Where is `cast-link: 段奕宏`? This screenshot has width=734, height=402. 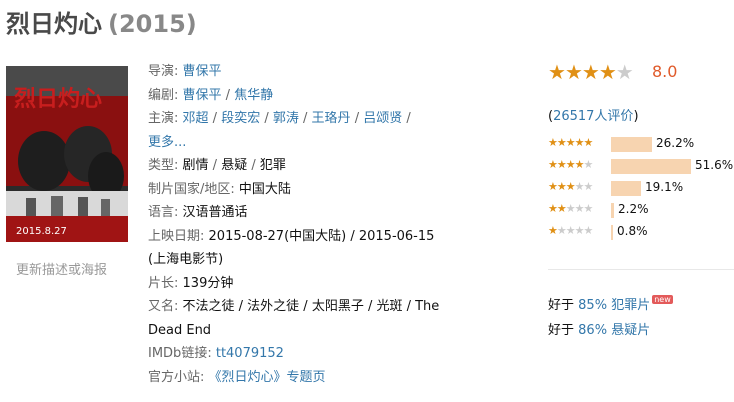
cast-link: 段奕宏 is located at coordinates (240, 118).